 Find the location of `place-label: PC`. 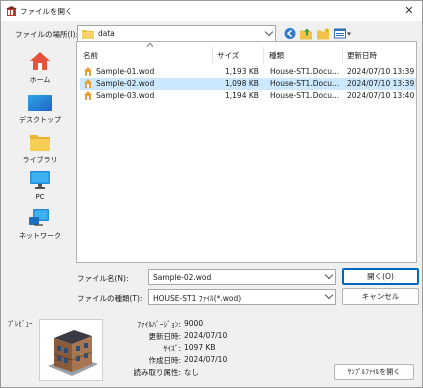

place-label: PC is located at coordinates (40, 197).